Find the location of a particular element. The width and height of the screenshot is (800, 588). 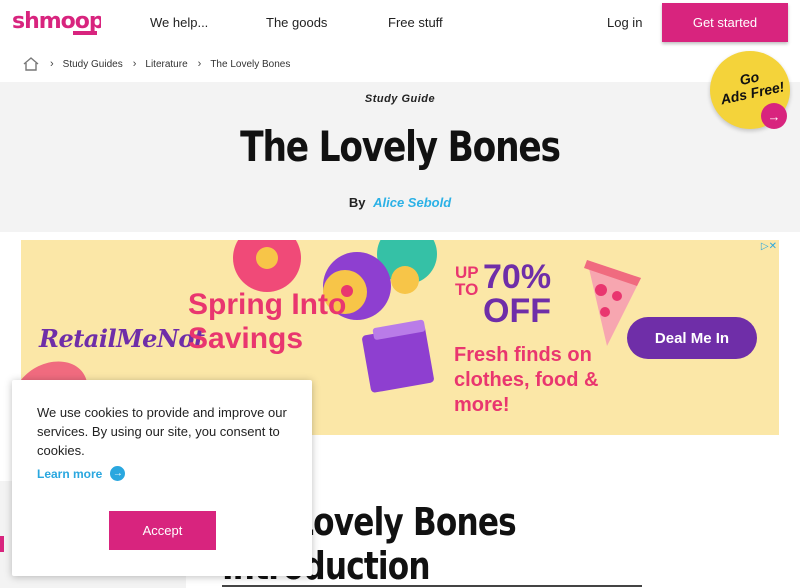

get-started-button: Get started is located at coordinates (725, 22).